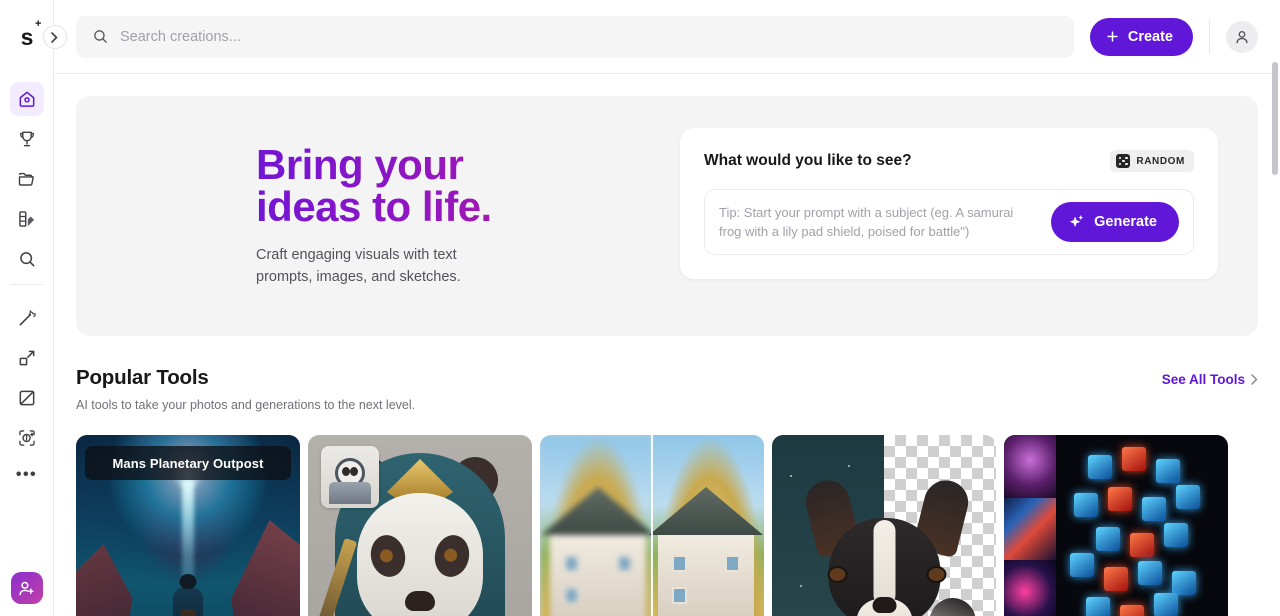 This screenshot has height=616, width=1280. I want to click on home-icon, so click(26, 99).